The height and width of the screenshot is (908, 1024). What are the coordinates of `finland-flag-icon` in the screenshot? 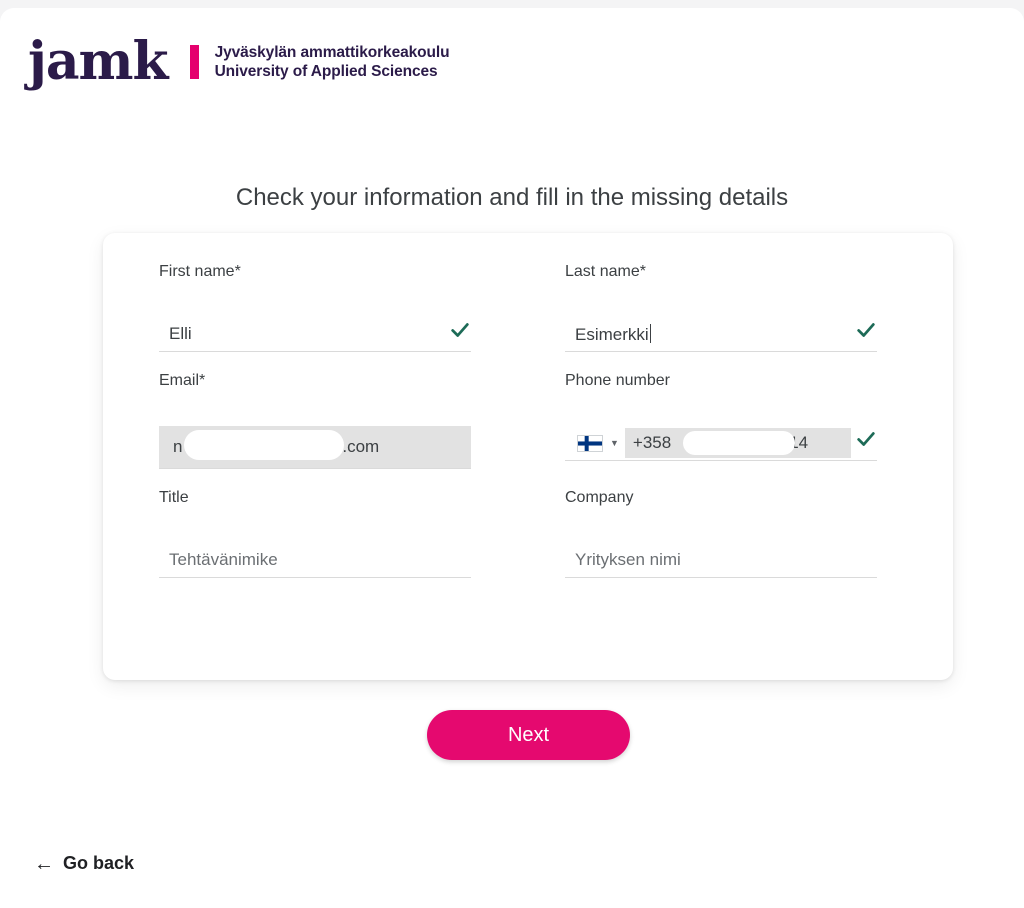 It's located at (590, 443).